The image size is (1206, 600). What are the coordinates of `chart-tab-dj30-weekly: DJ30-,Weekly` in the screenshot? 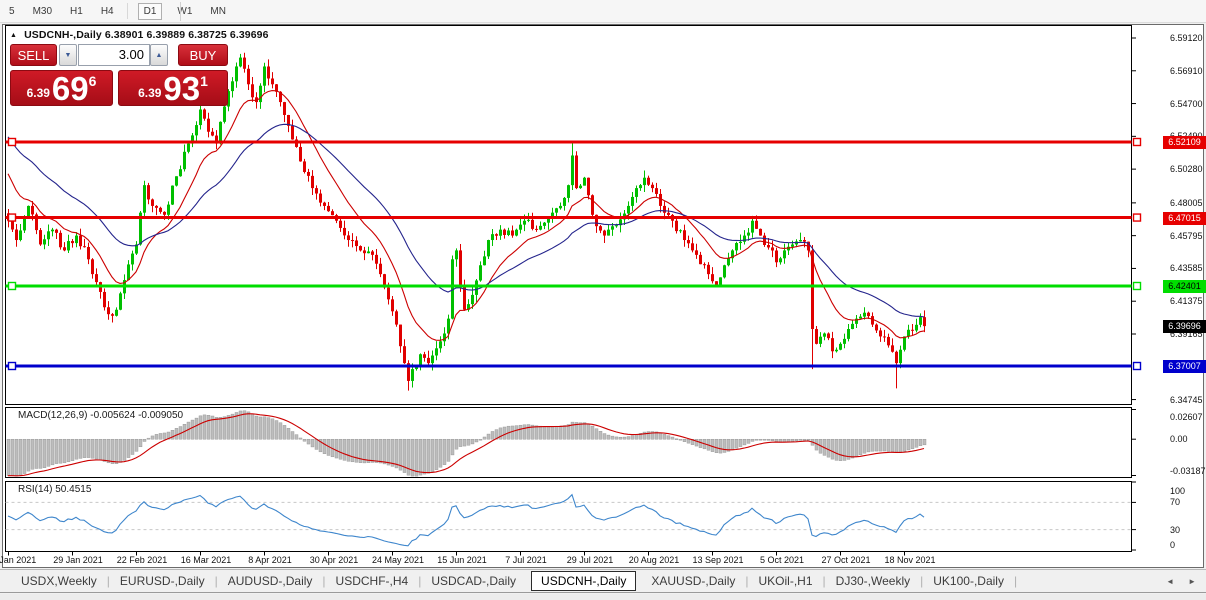 It's located at (873, 581).